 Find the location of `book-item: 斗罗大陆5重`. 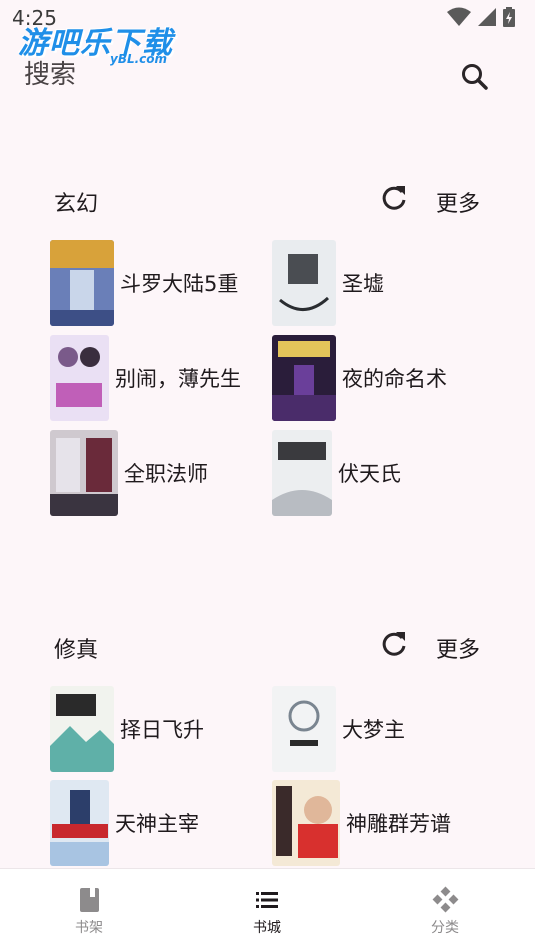

book-item: 斗罗大陆5重 is located at coordinates (144, 283).